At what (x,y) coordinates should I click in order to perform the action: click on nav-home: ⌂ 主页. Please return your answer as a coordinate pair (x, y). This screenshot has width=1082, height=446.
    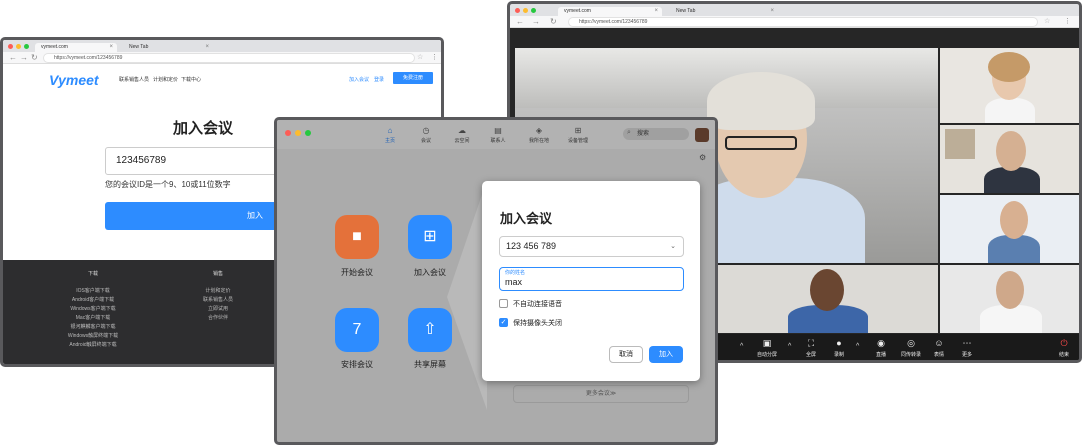
    Looking at the image, I should click on (390, 135).